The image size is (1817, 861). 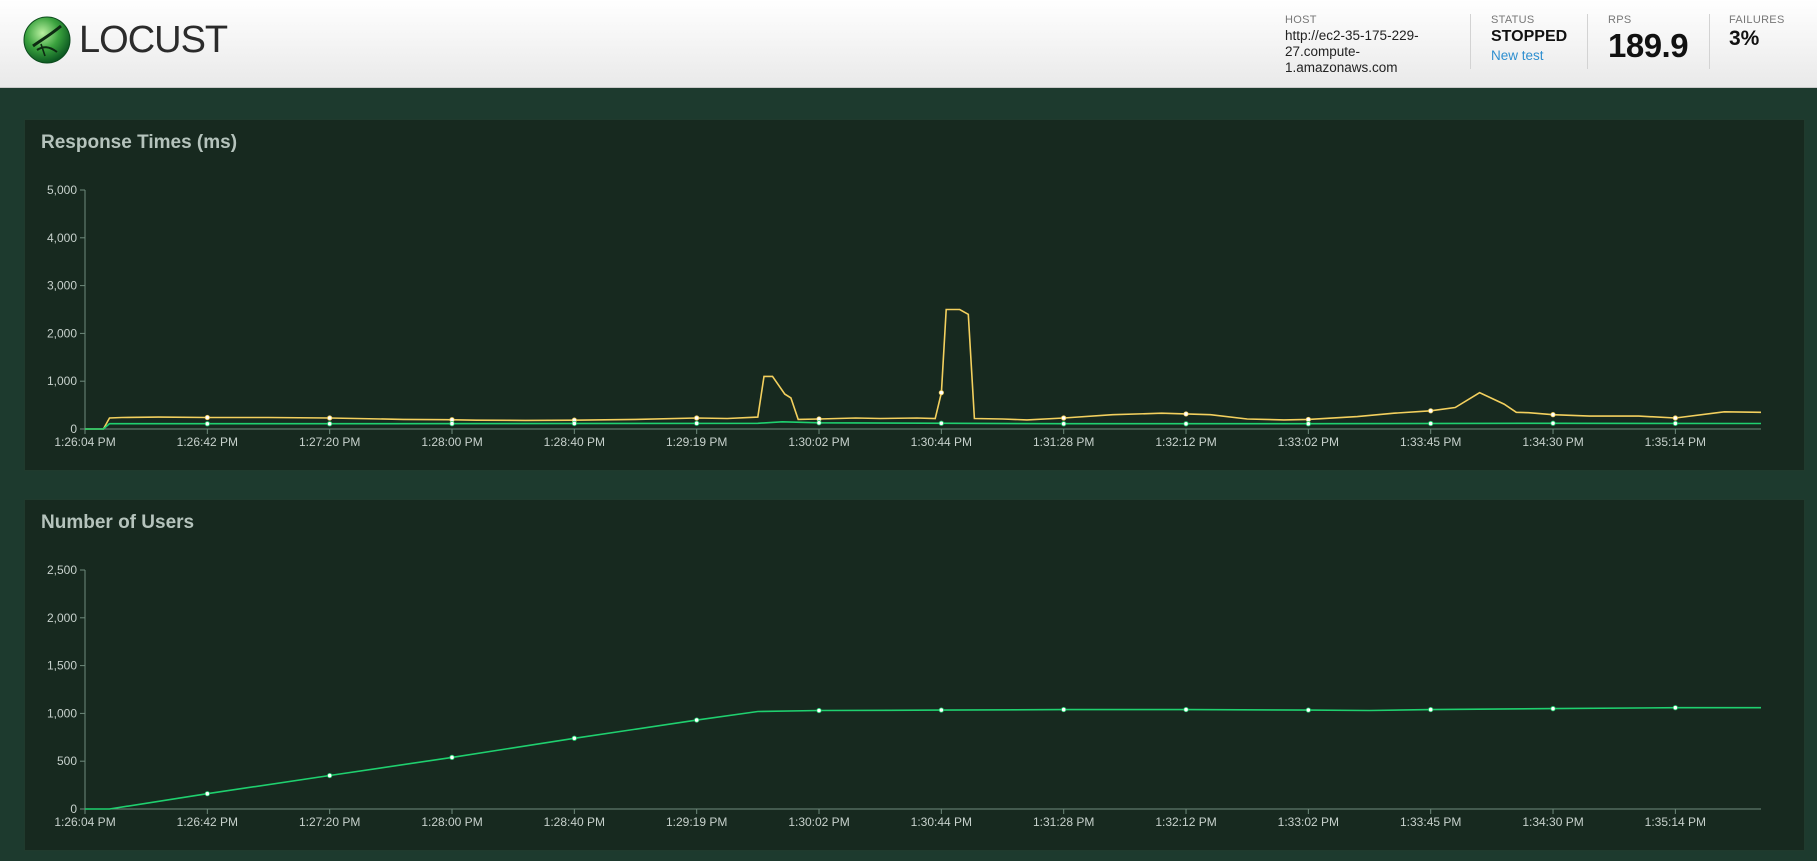 I want to click on host-value-line: 1.amazonaws.com, so click(x=1341, y=67).